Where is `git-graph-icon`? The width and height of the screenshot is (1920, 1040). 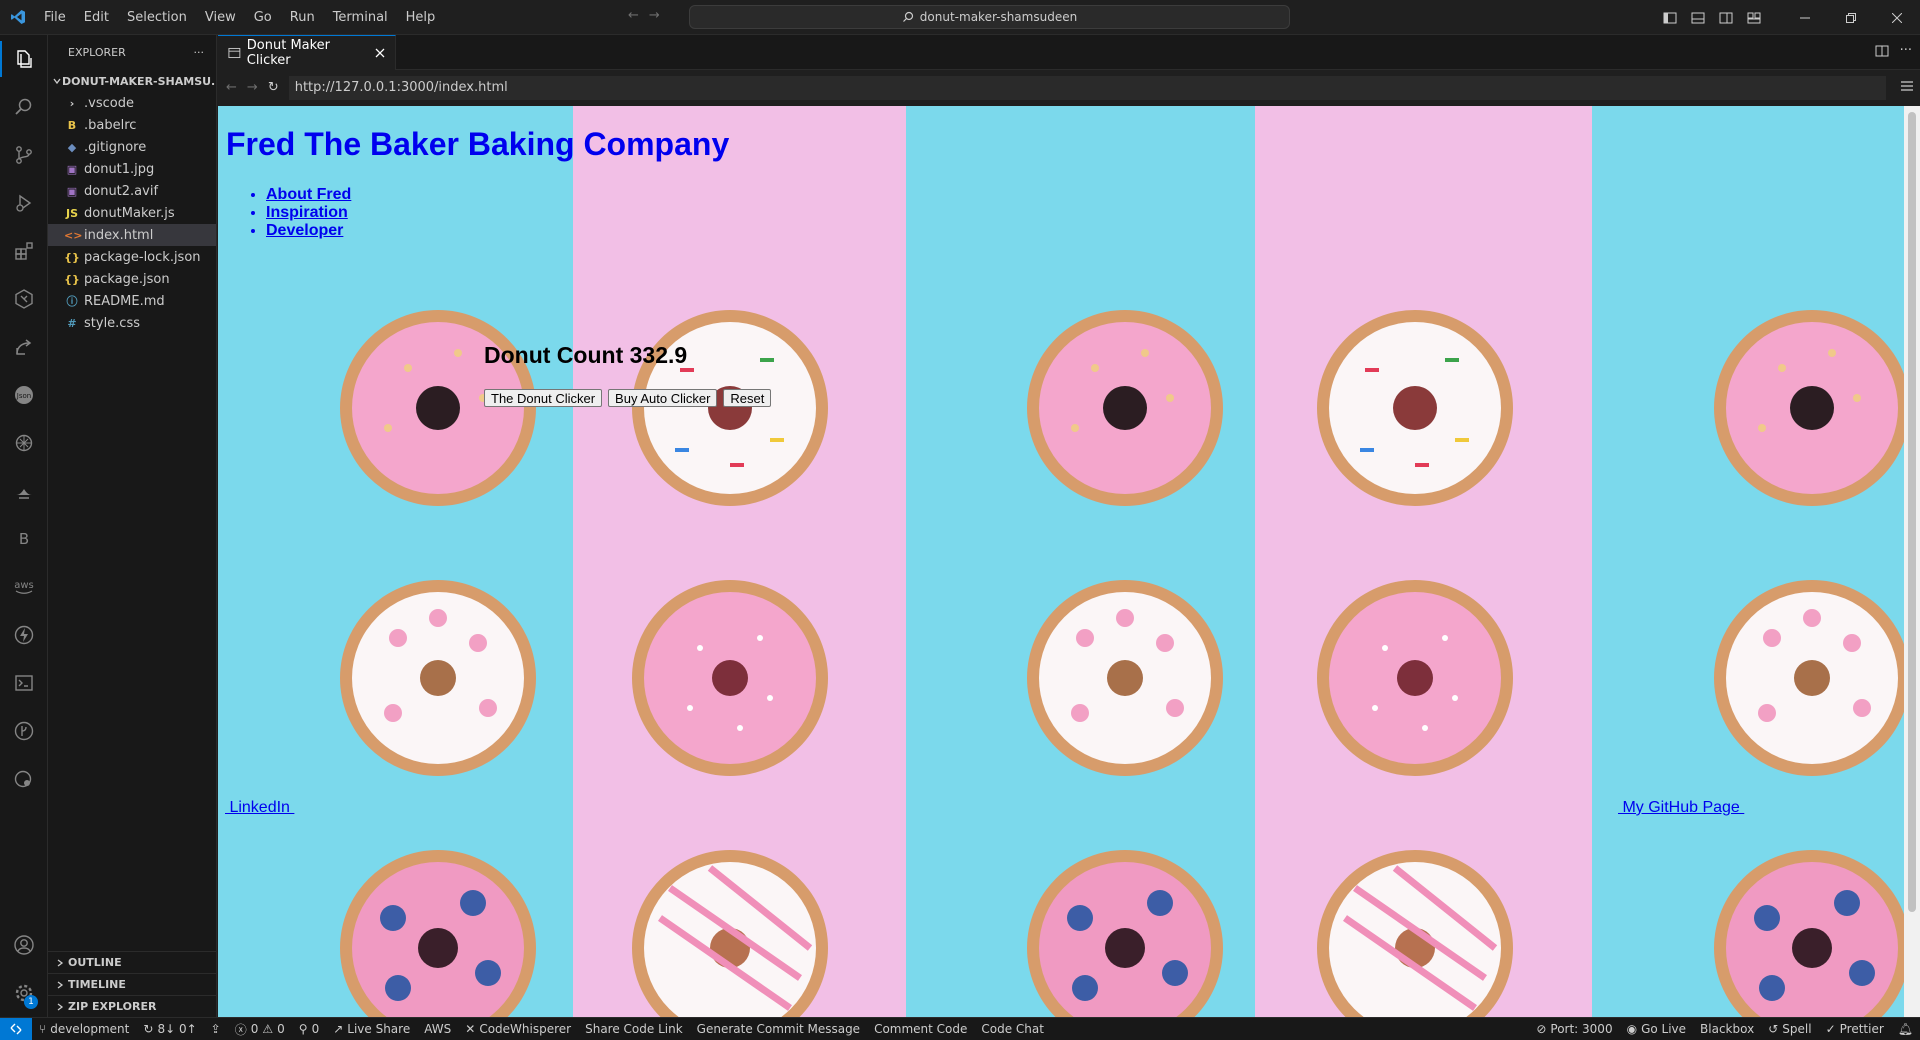
git-graph-icon is located at coordinates (24, 731).